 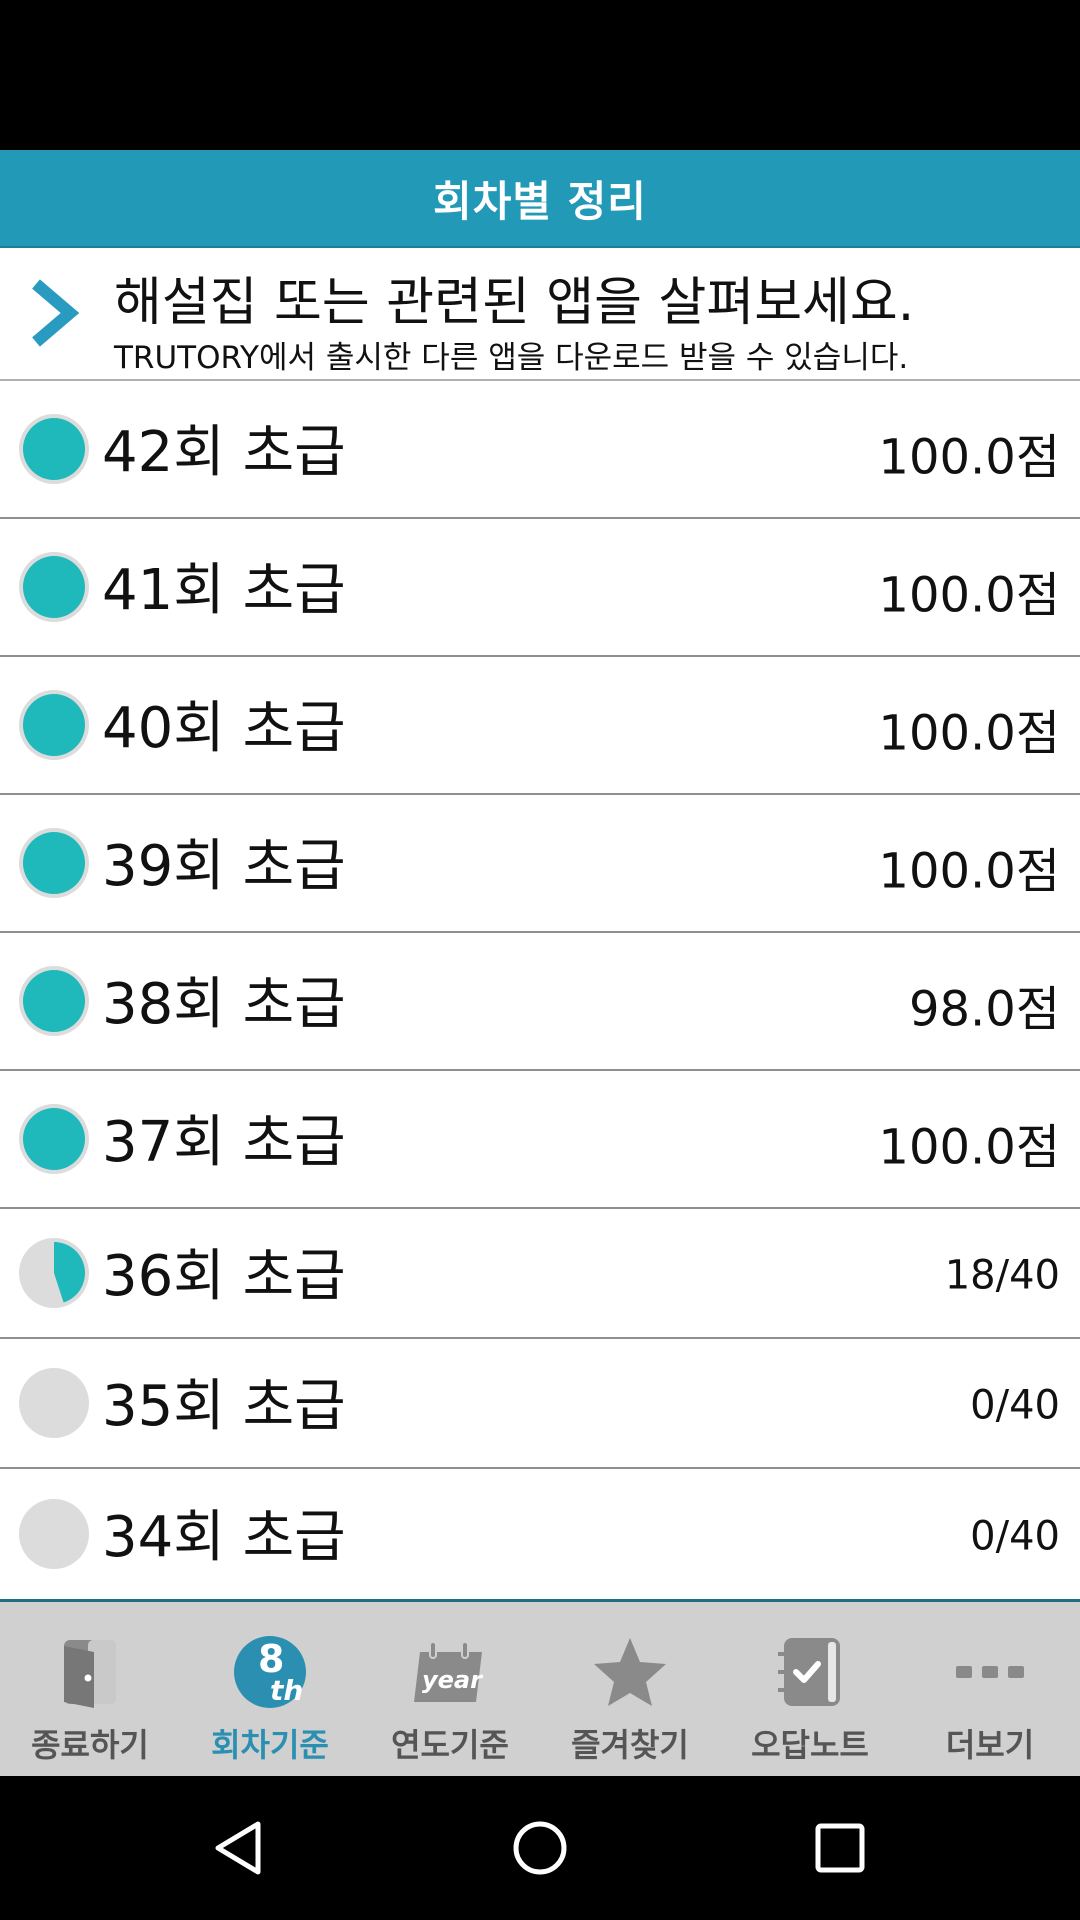 What do you see at coordinates (224, 590) in the screenshot?
I see `round-name: 41회 초급` at bounding box center [224, 590].